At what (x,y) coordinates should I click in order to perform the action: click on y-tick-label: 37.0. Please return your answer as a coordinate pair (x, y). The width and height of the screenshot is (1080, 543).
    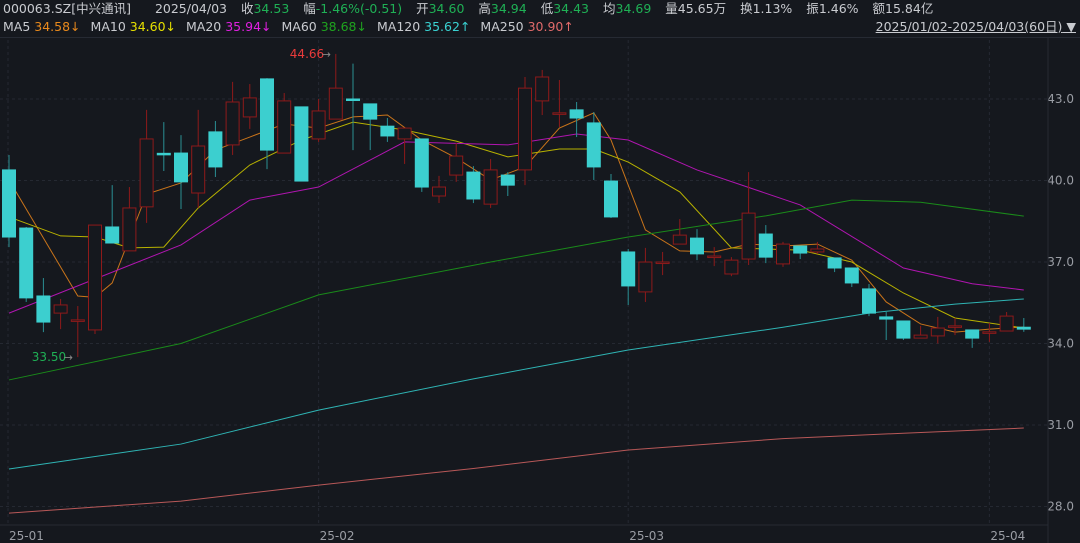
    Looking at the image, I should click on (1060, 262).